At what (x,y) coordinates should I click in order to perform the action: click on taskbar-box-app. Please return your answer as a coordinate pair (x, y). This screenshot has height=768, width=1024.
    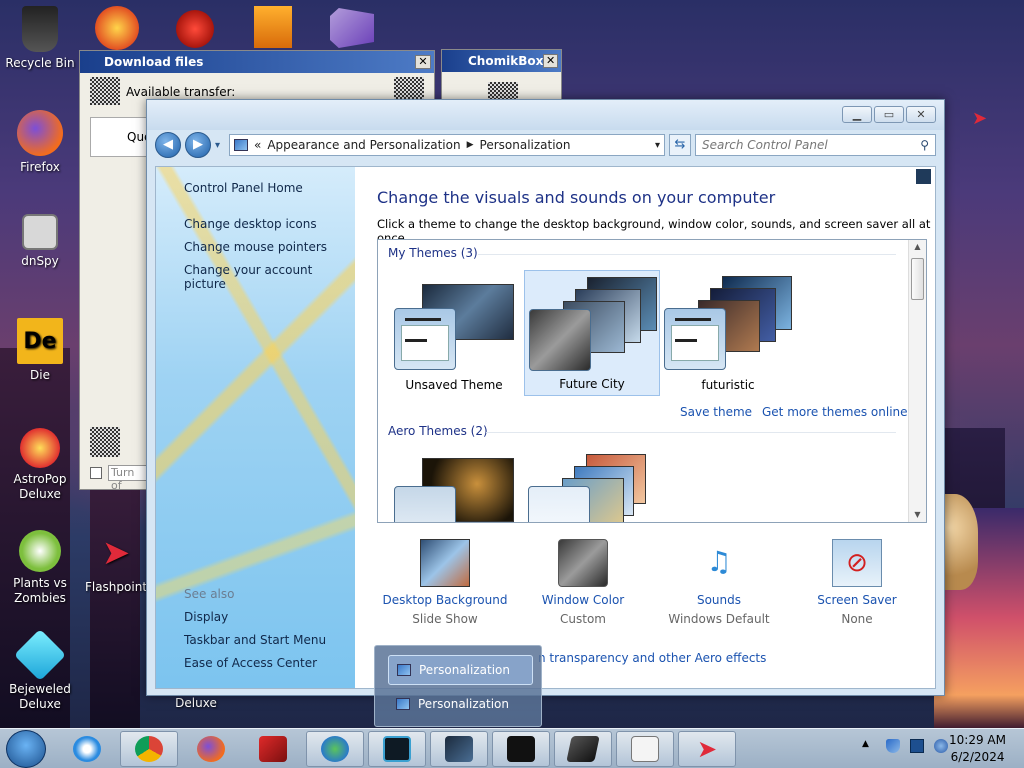
    Looking at the image, I should click on (583, 749).